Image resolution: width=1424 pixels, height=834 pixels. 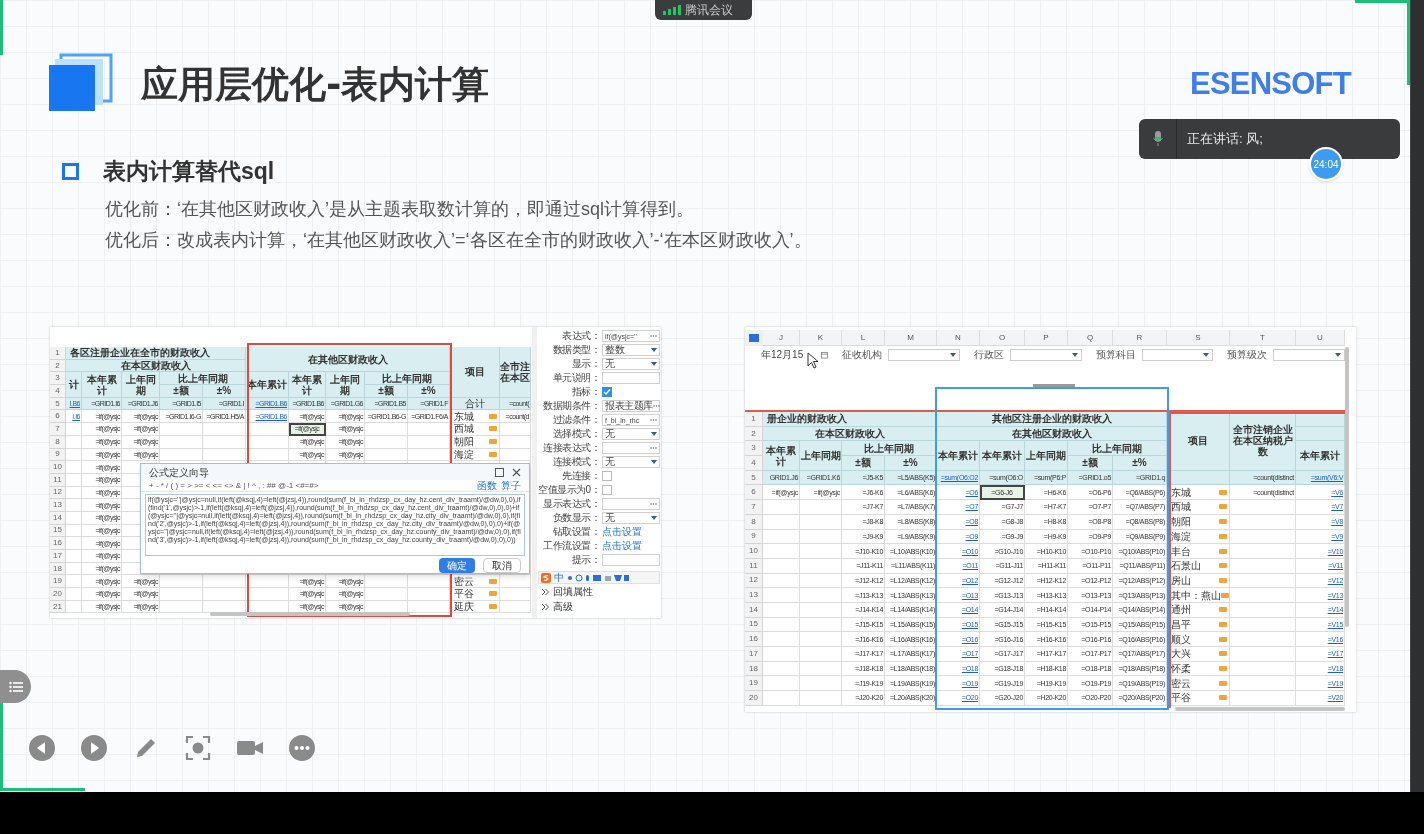 What do you see at coordinates (1181, 624) in the screenshot?
I see `table-cell: 昌平` at bounding box center [1181, 624].